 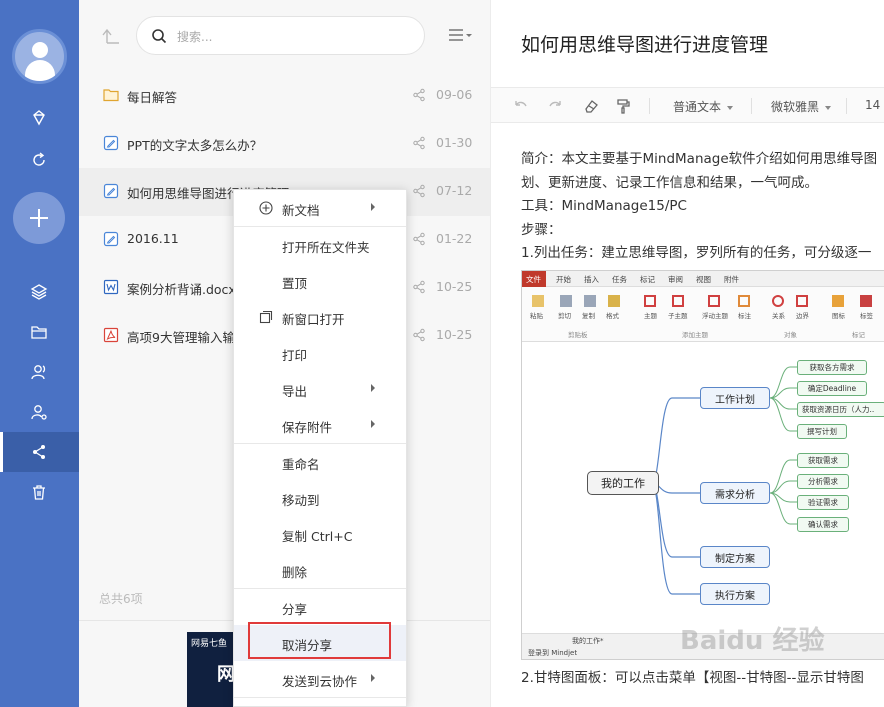 I want to click on menu-item-copy: 复制 Ctrl+C, so click(x=320, y=534).